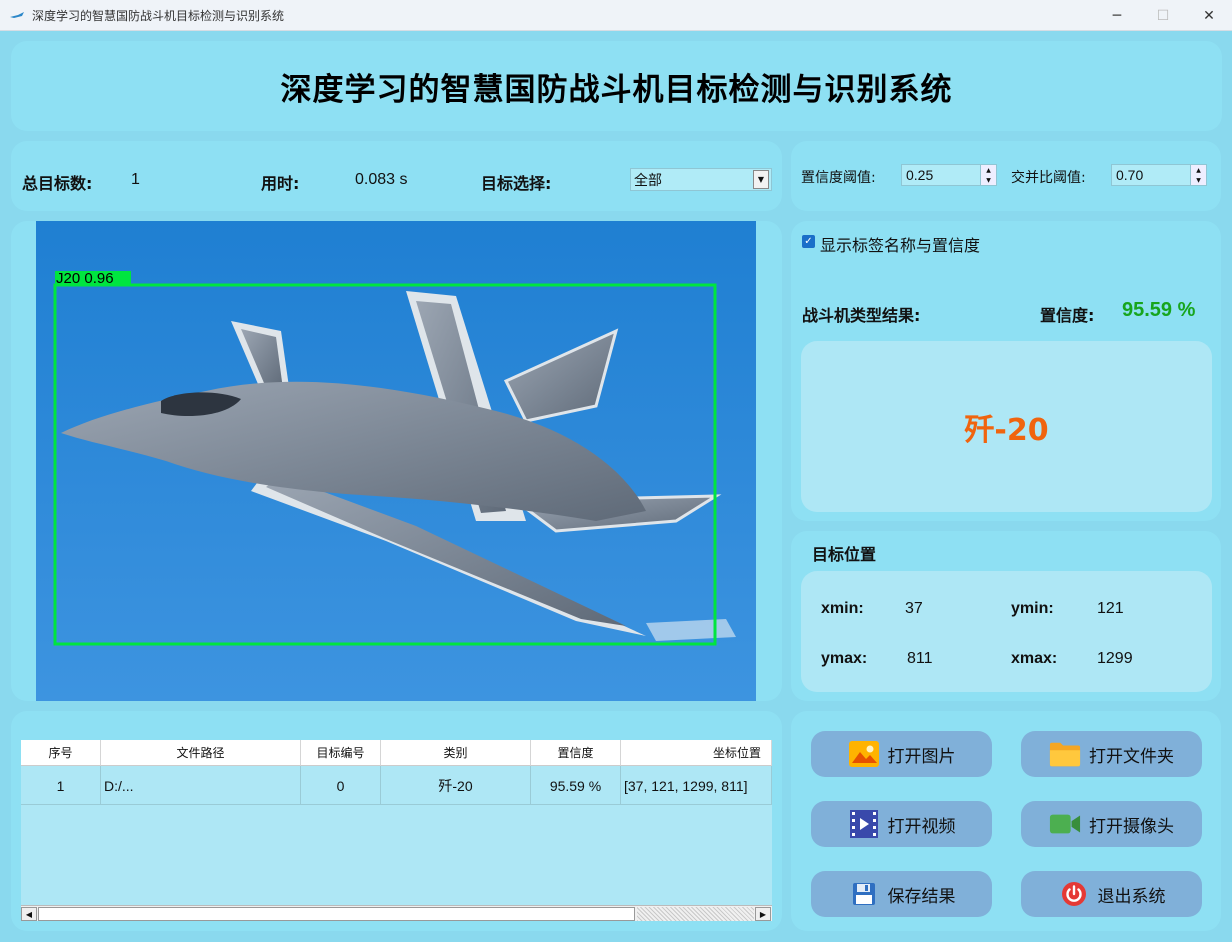  Describe the element at coordinates (61, 785) in the screenshot. I see `cell-index: 1` at that location.